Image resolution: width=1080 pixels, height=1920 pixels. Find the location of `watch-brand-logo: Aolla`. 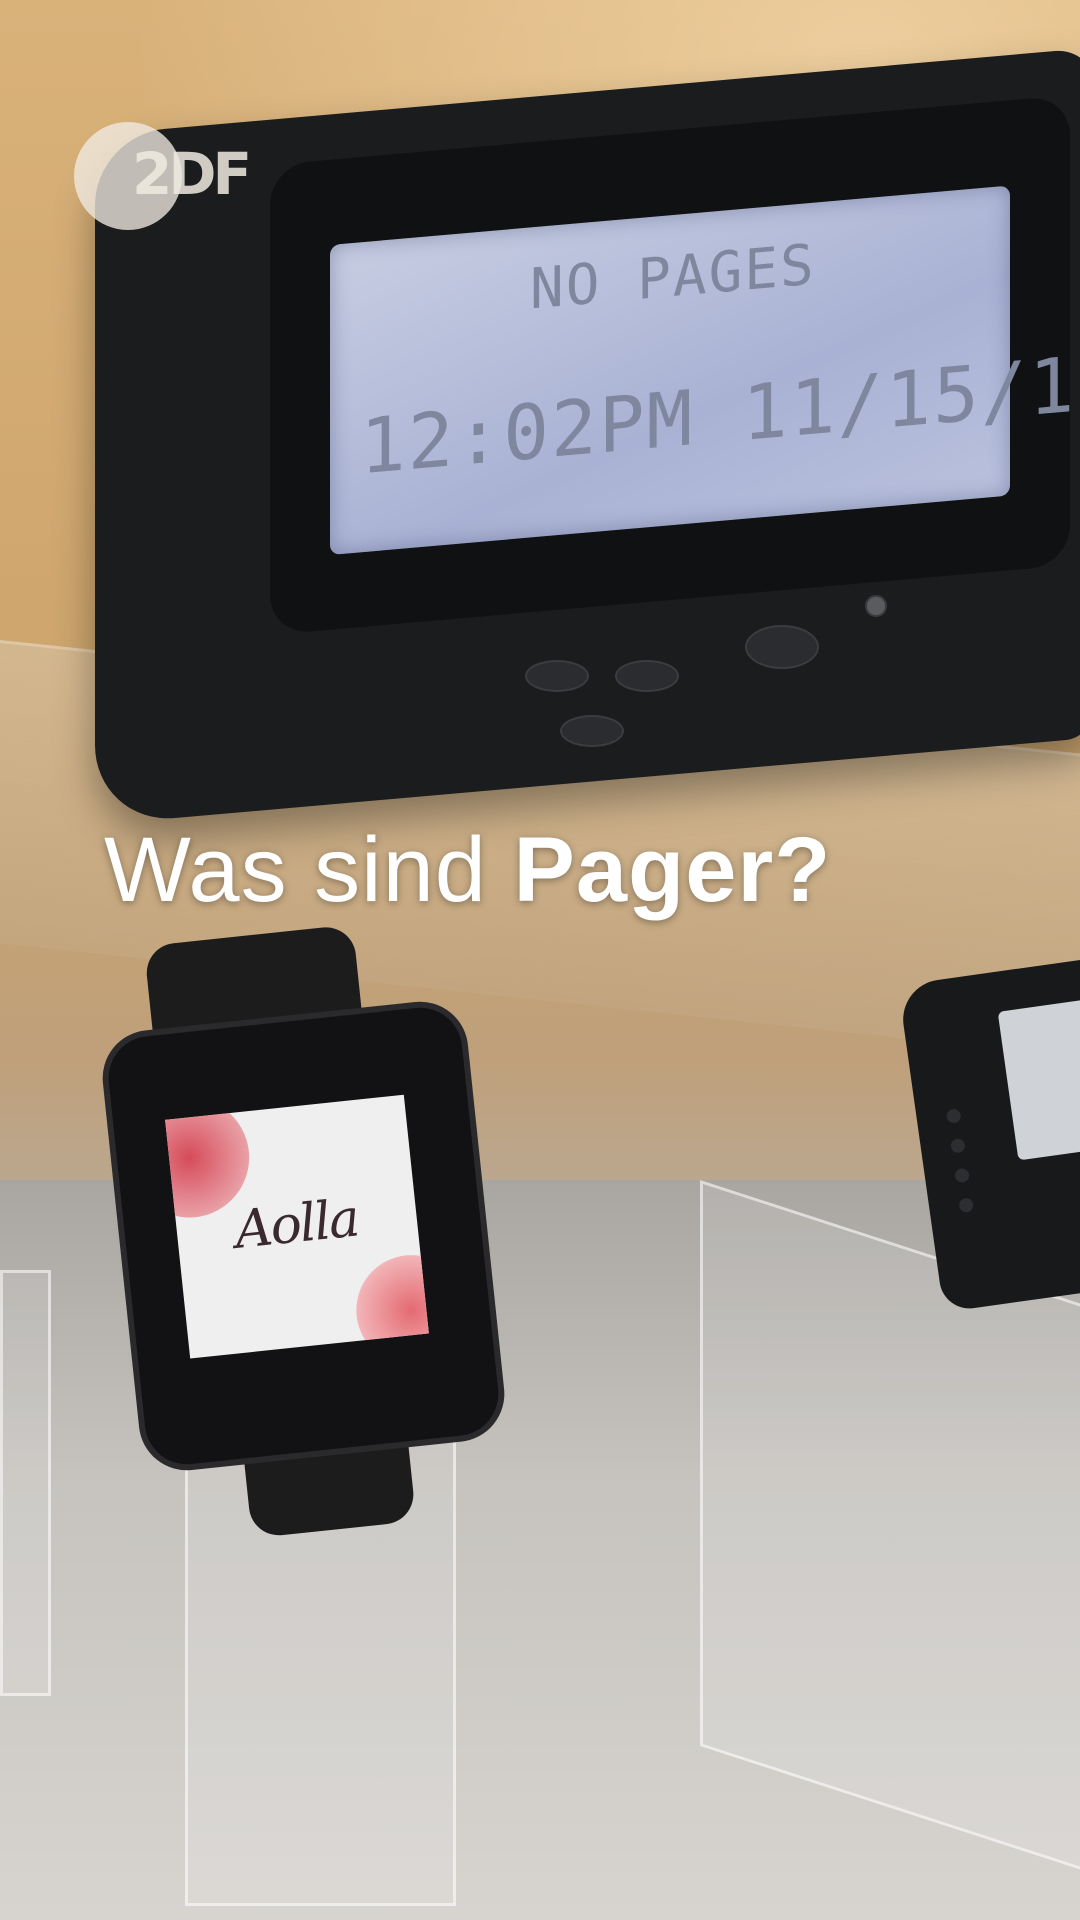

watch-brand-logo: Aolla is located at coordinates (296, 1224).